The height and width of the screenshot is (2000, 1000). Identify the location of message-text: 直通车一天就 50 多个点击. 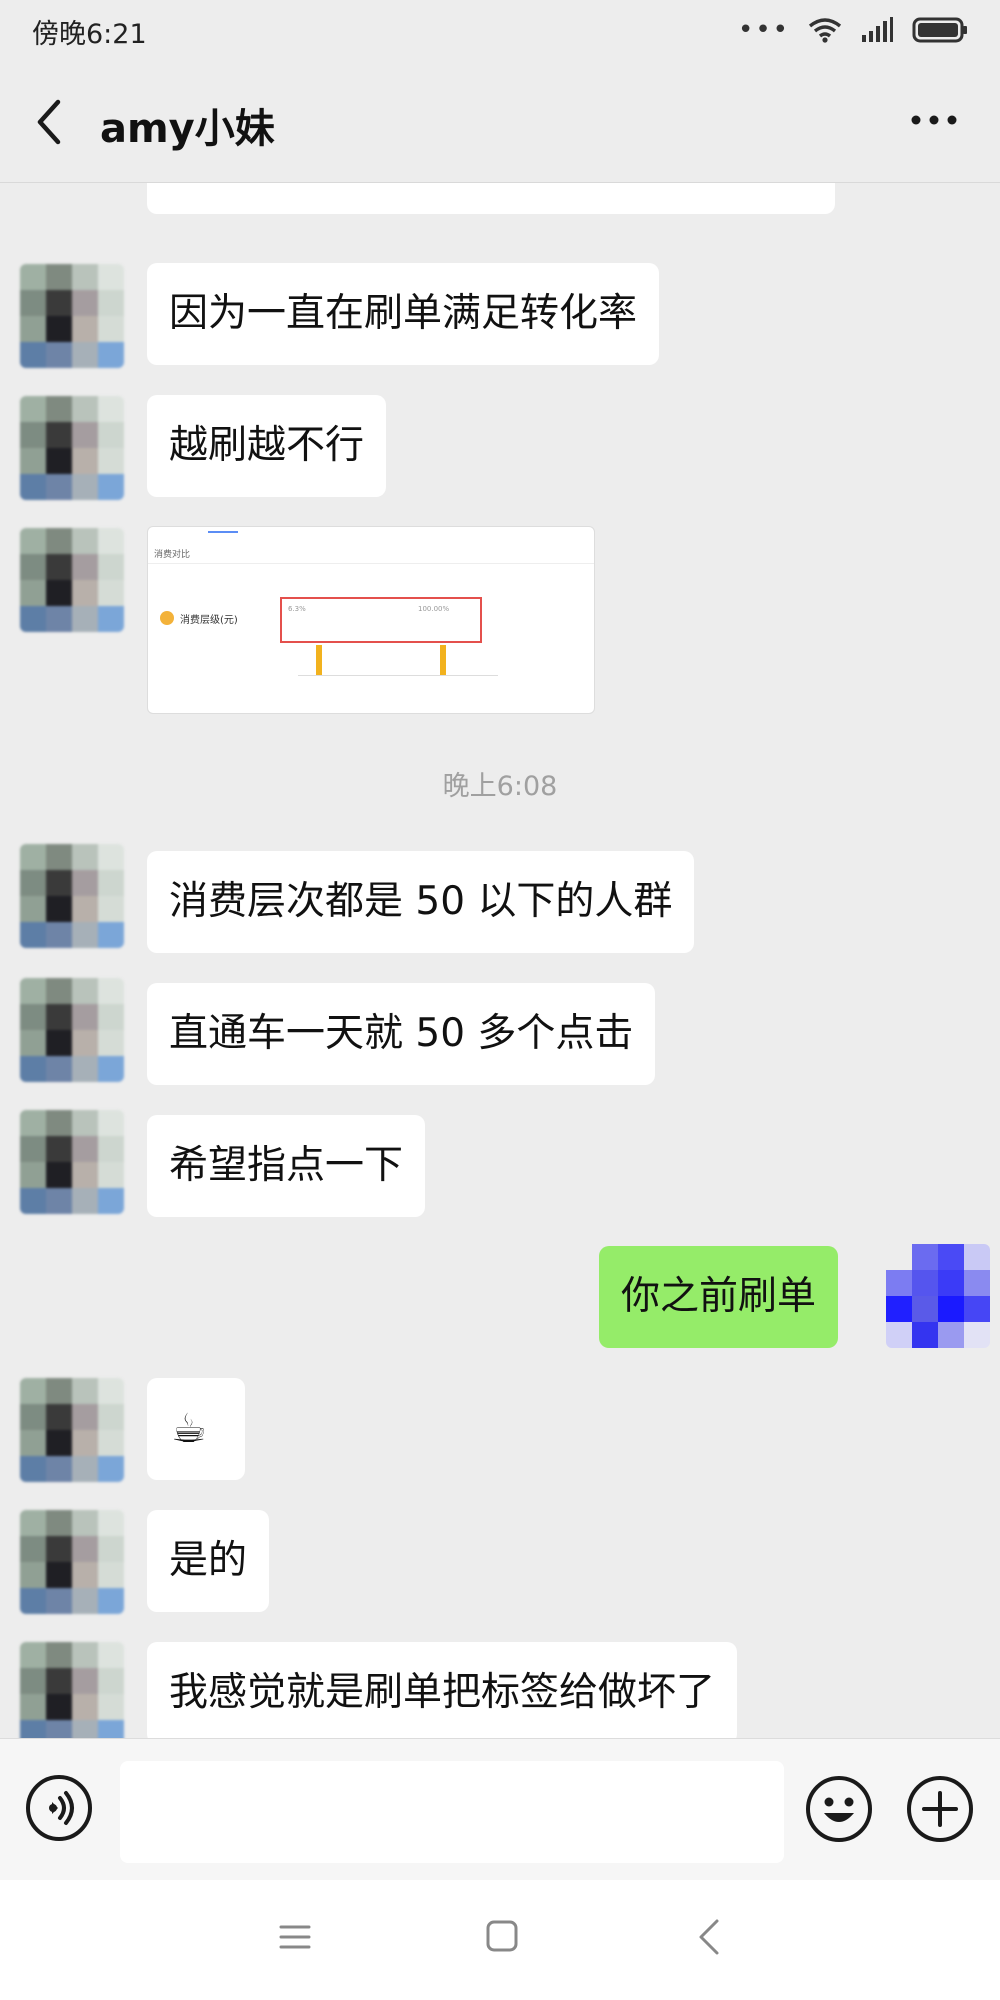
(401, 1033).